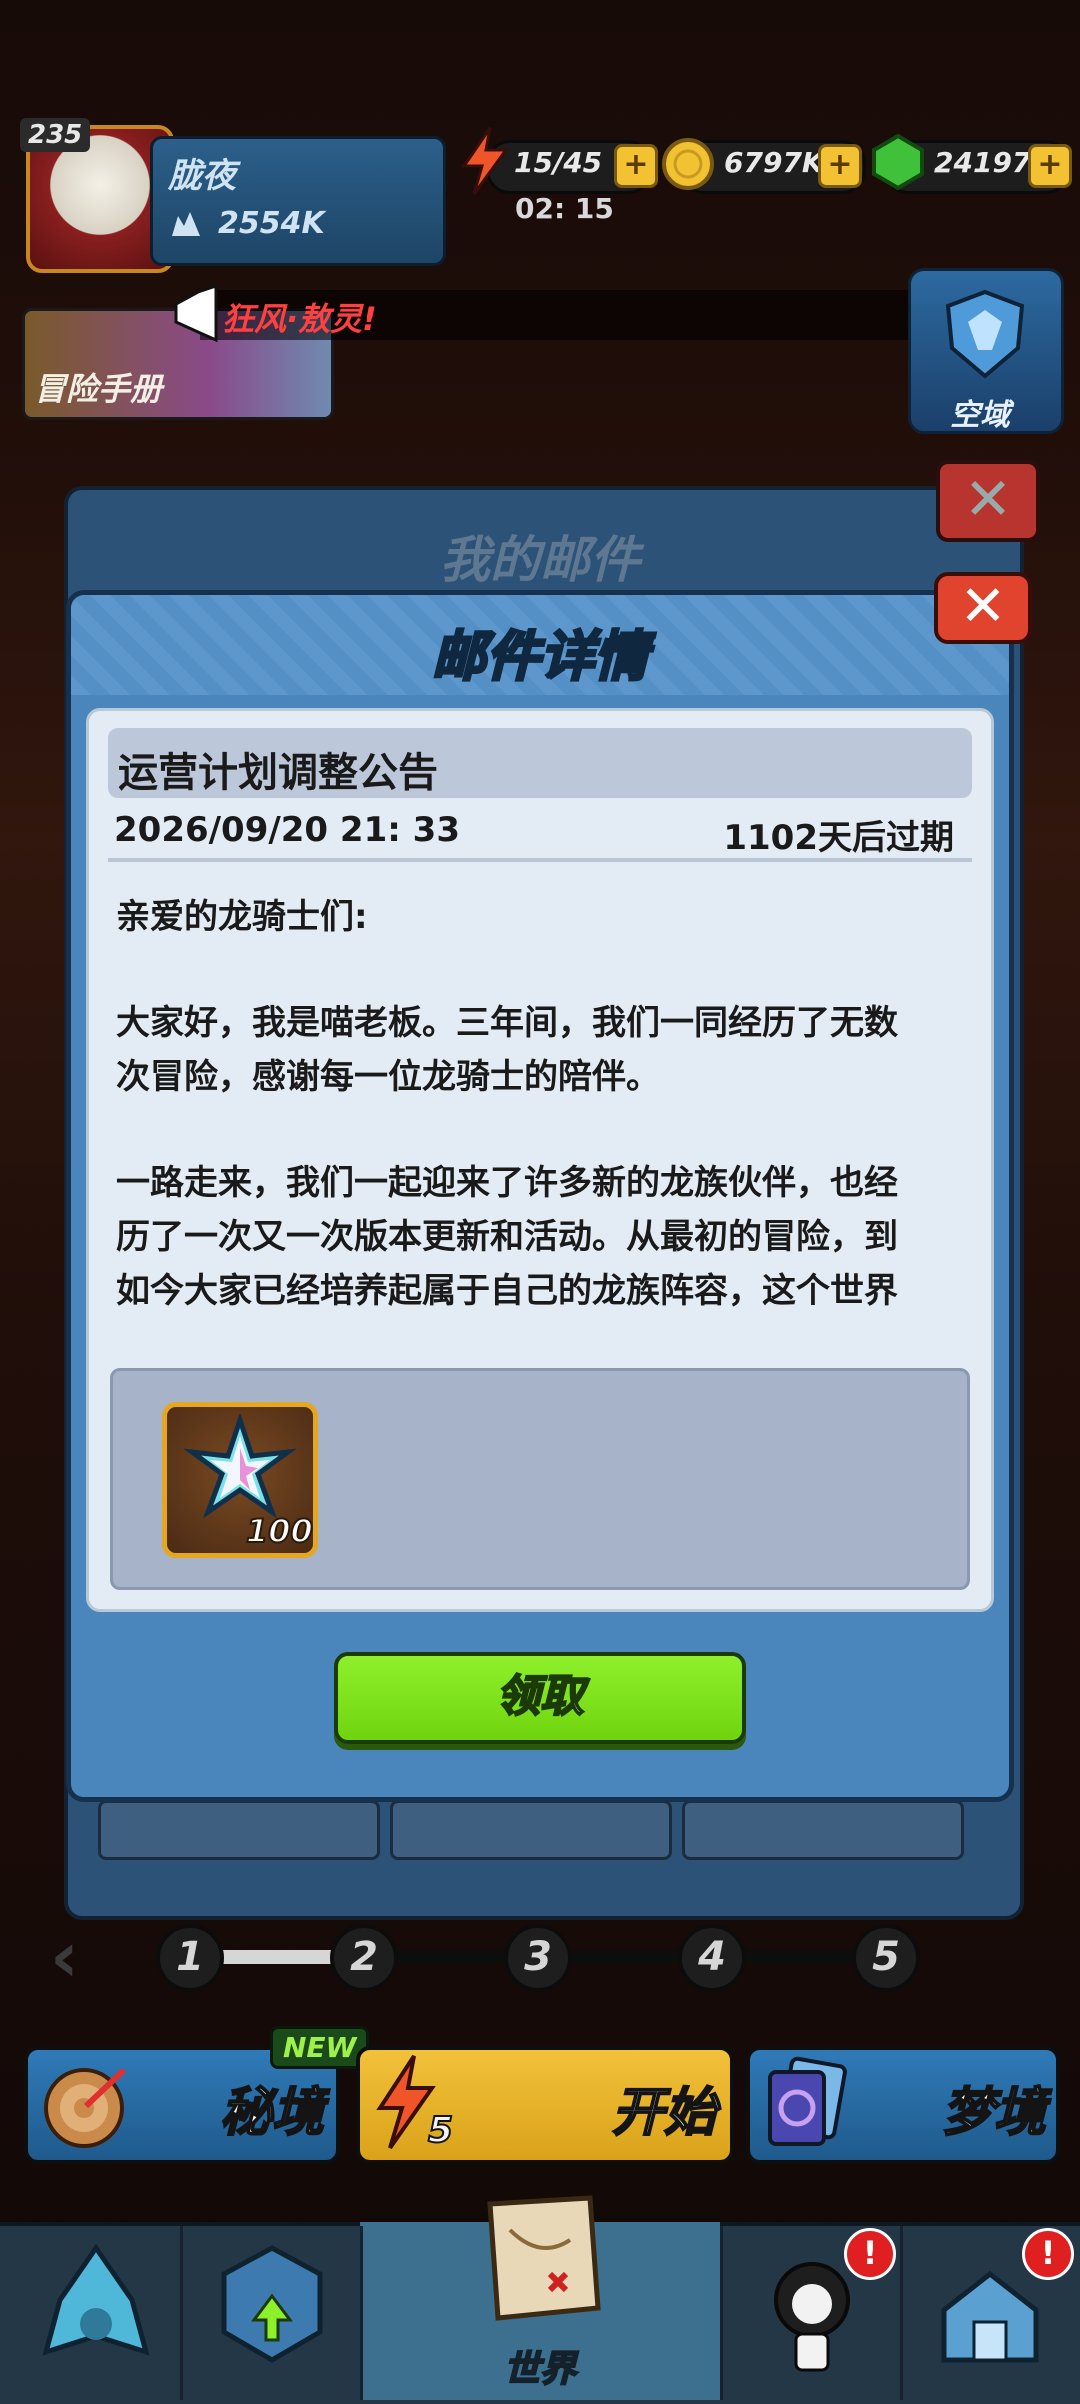 This screenshot has width=1080, height=2404. What do you see at coordinates (240, 1466) in the screenshot?
I see `crystal-star-icon` at bounding box center [240, 1466].